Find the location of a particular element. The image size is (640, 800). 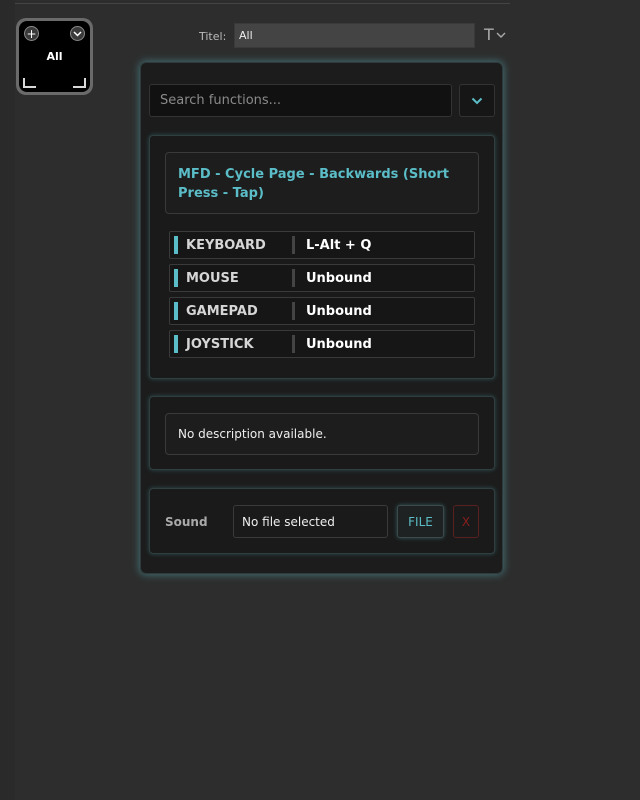

title-label: Titel: is located at coordinates (213, 36).